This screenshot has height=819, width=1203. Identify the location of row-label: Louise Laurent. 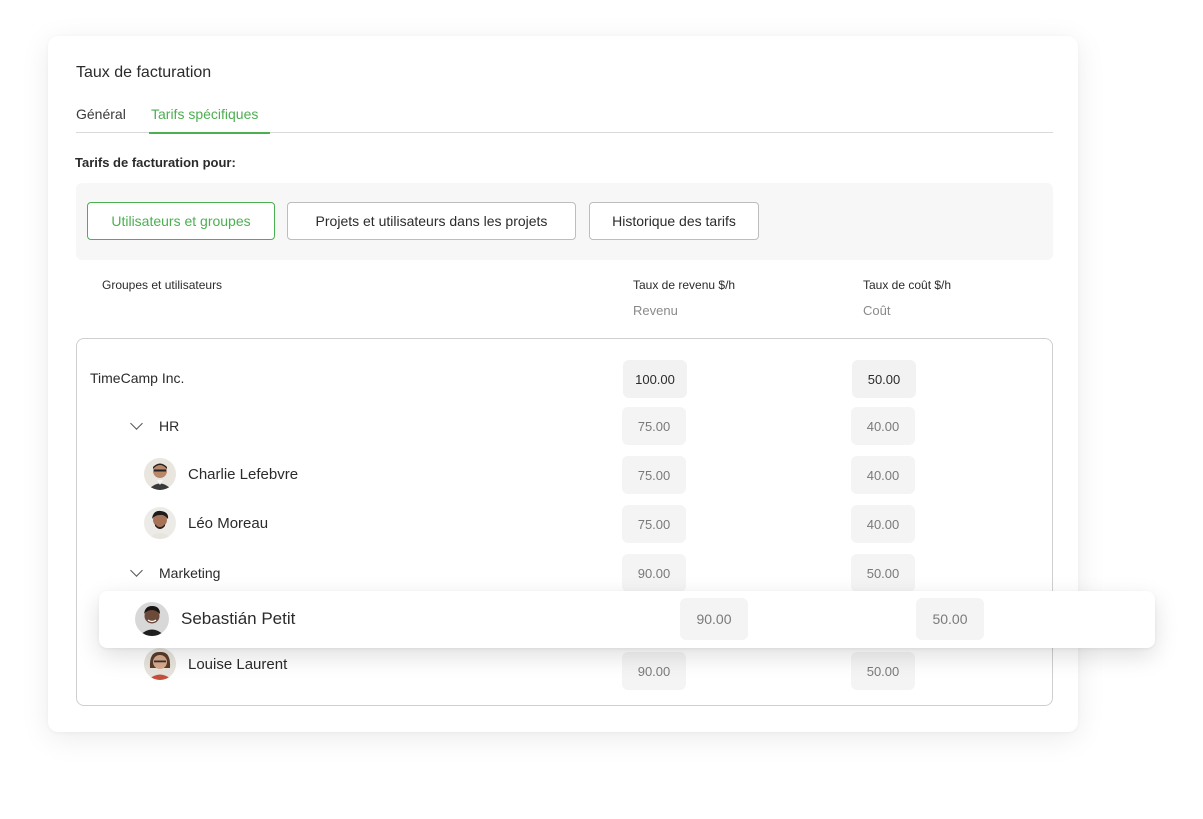
(238, 664).